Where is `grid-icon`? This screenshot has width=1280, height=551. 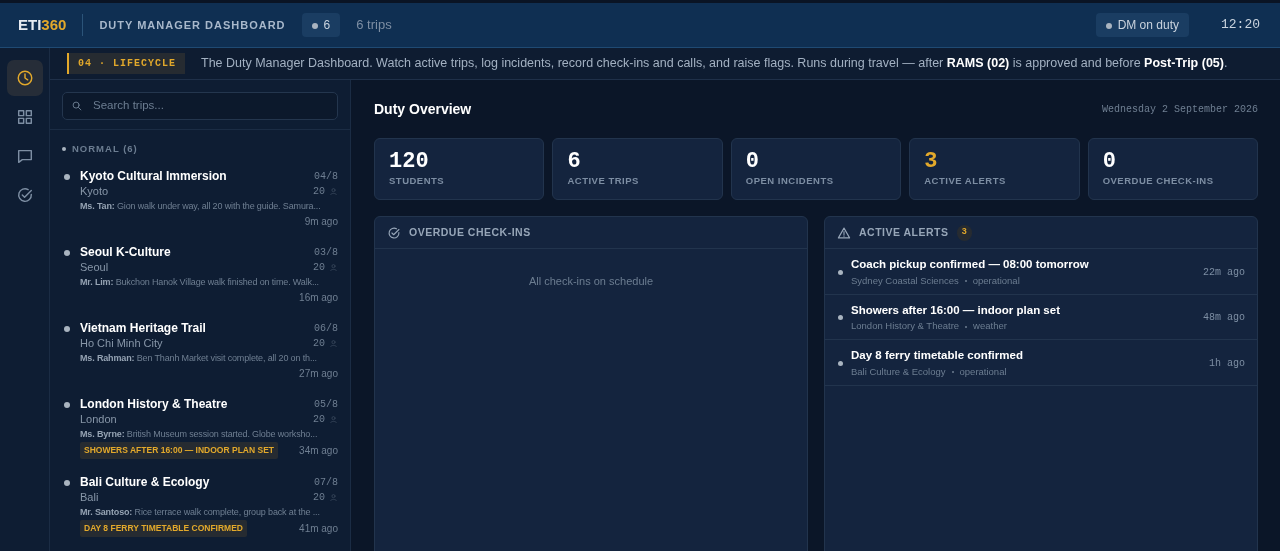
grid-icon is located at coordinates (24, 117).